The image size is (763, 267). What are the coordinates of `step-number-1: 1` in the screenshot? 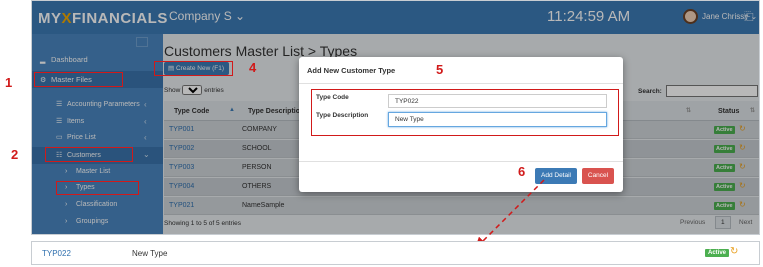 It's located at (9, 82).